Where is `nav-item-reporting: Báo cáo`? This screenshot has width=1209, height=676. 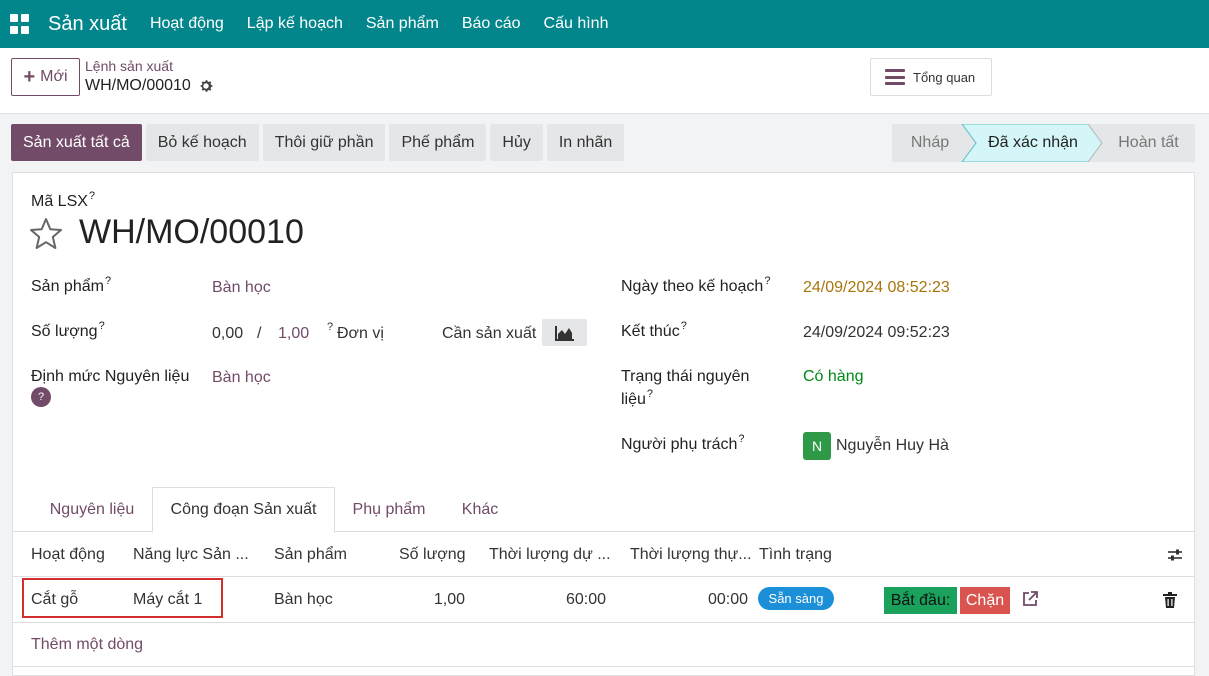
nav-item-reporting: Báo cáo is located at coordinates (491, 24).